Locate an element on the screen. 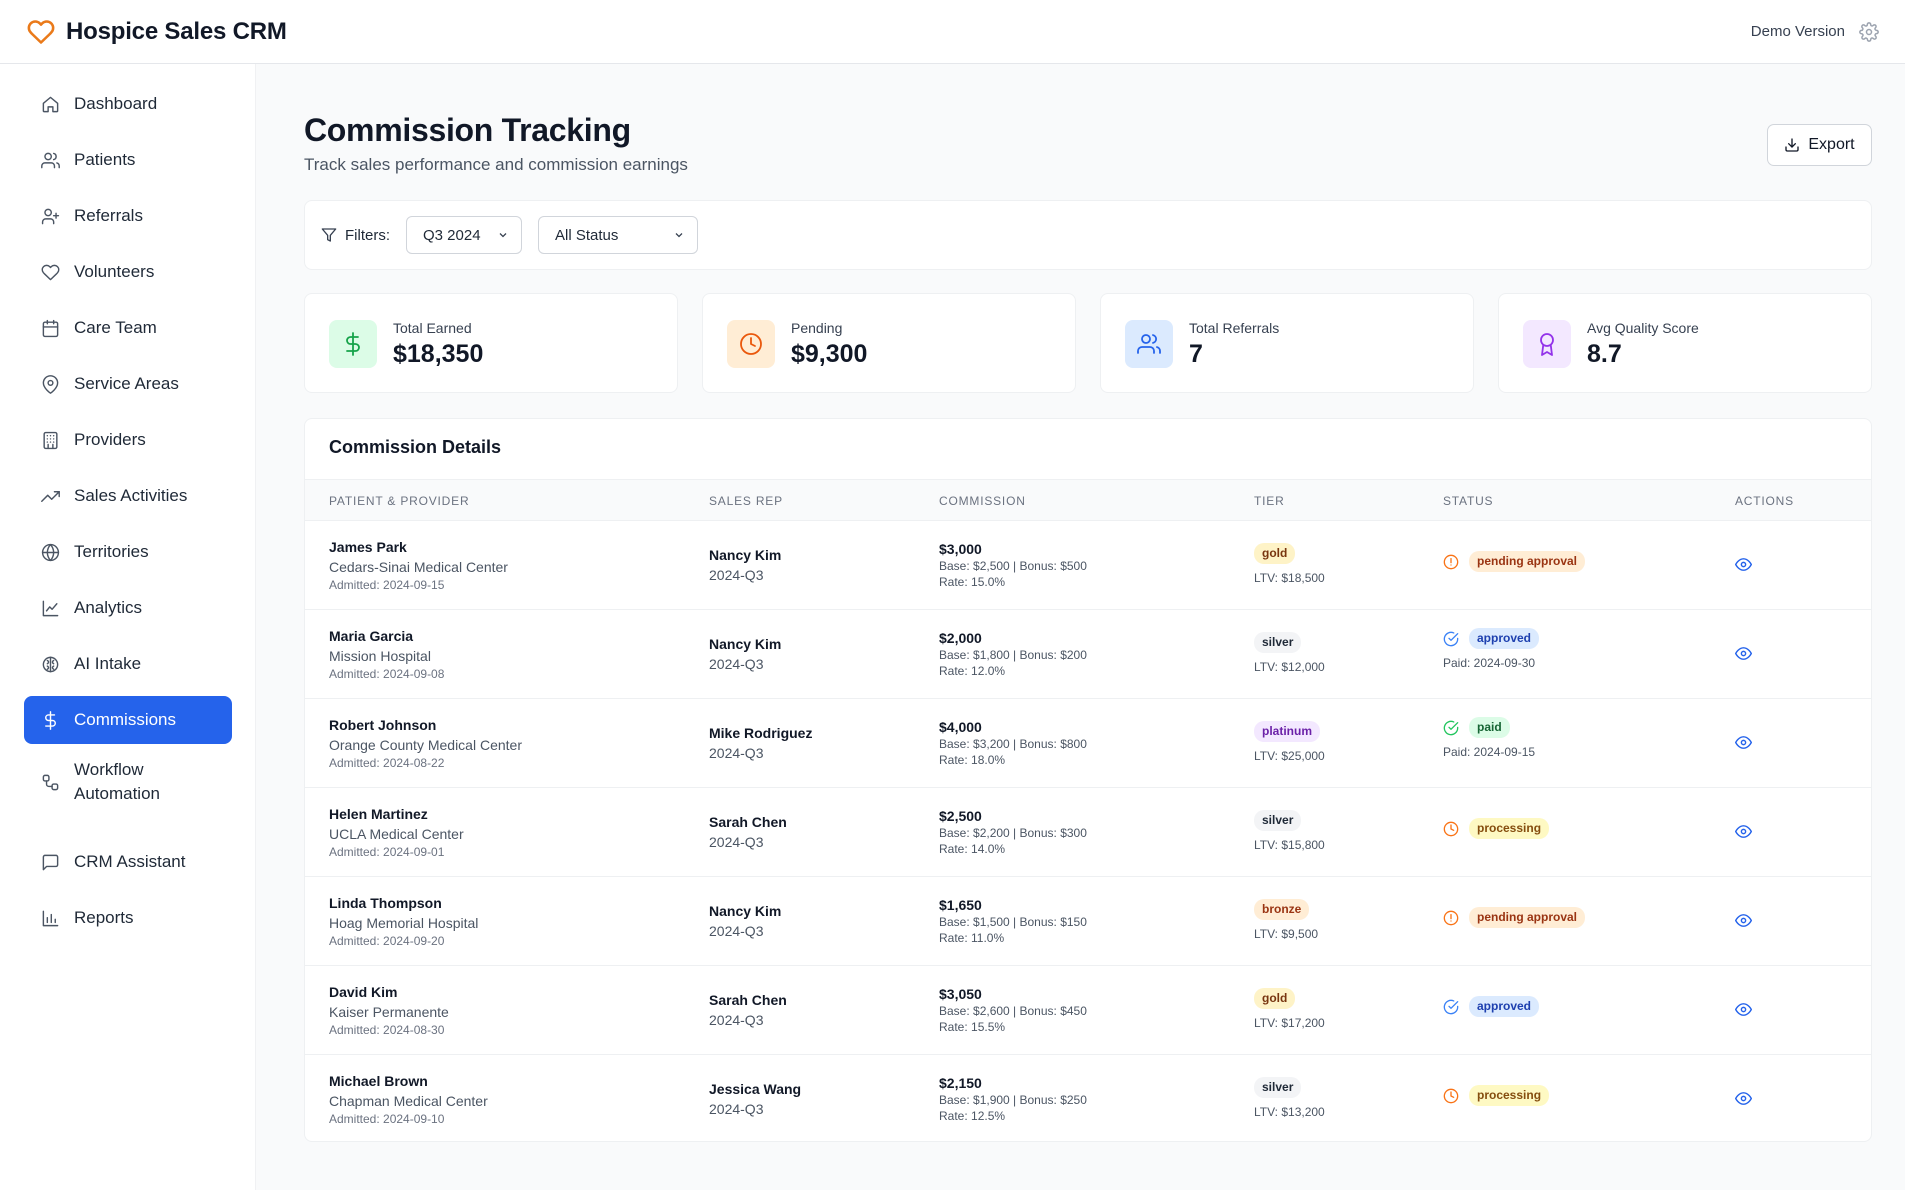 The height and width of the screenshot is (1190, 1905). sidebar-item-service-areas: Service Areas is located at coordinates (128, 384).